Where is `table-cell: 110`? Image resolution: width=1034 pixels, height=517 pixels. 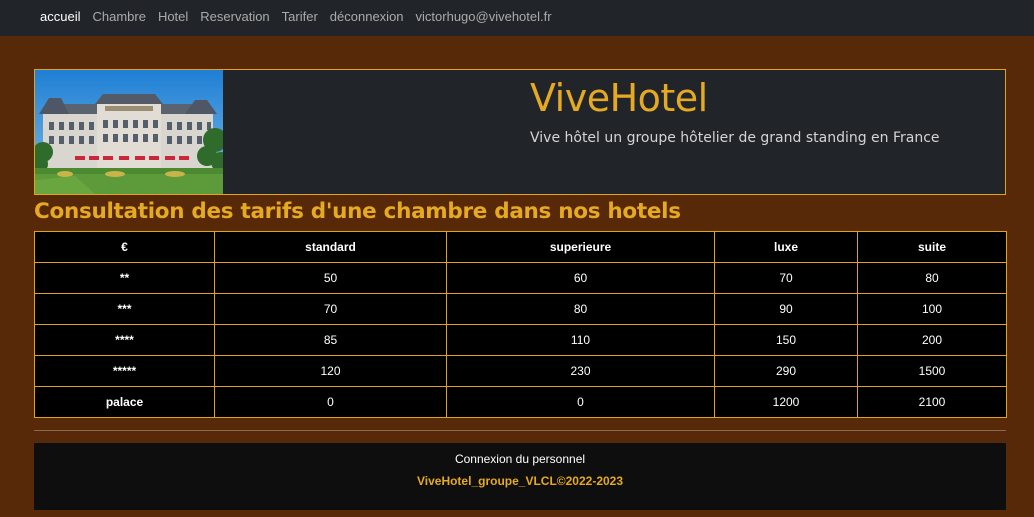 table-cell: 110 is located at coordinates (580, 340).